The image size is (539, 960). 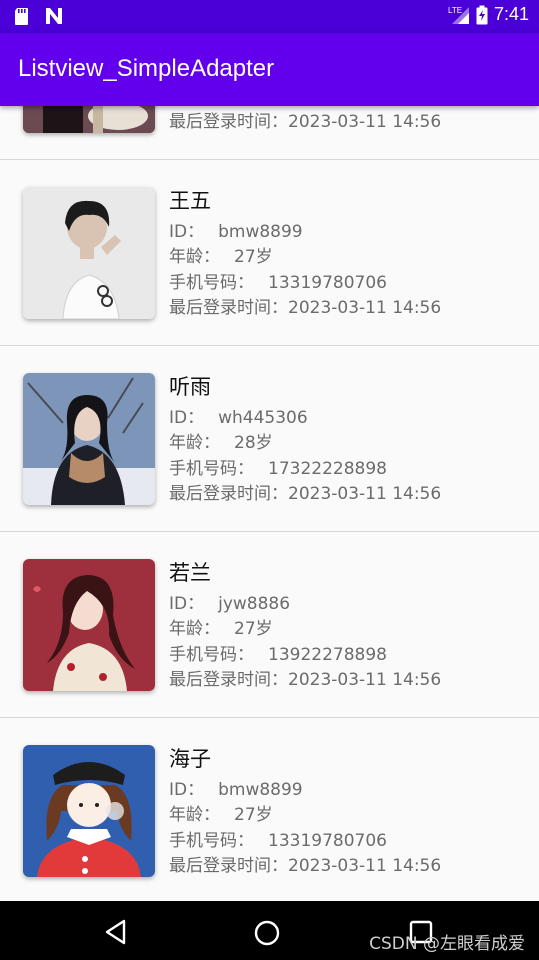 I want to click on home-icon, so click(x=267, y=933).